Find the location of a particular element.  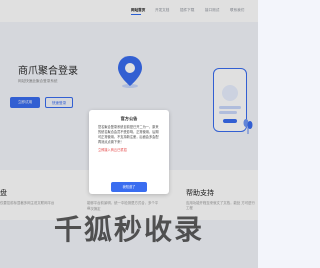

modal-signup-link: 立即接入商云已重招 is located at coordinates (112, 149).